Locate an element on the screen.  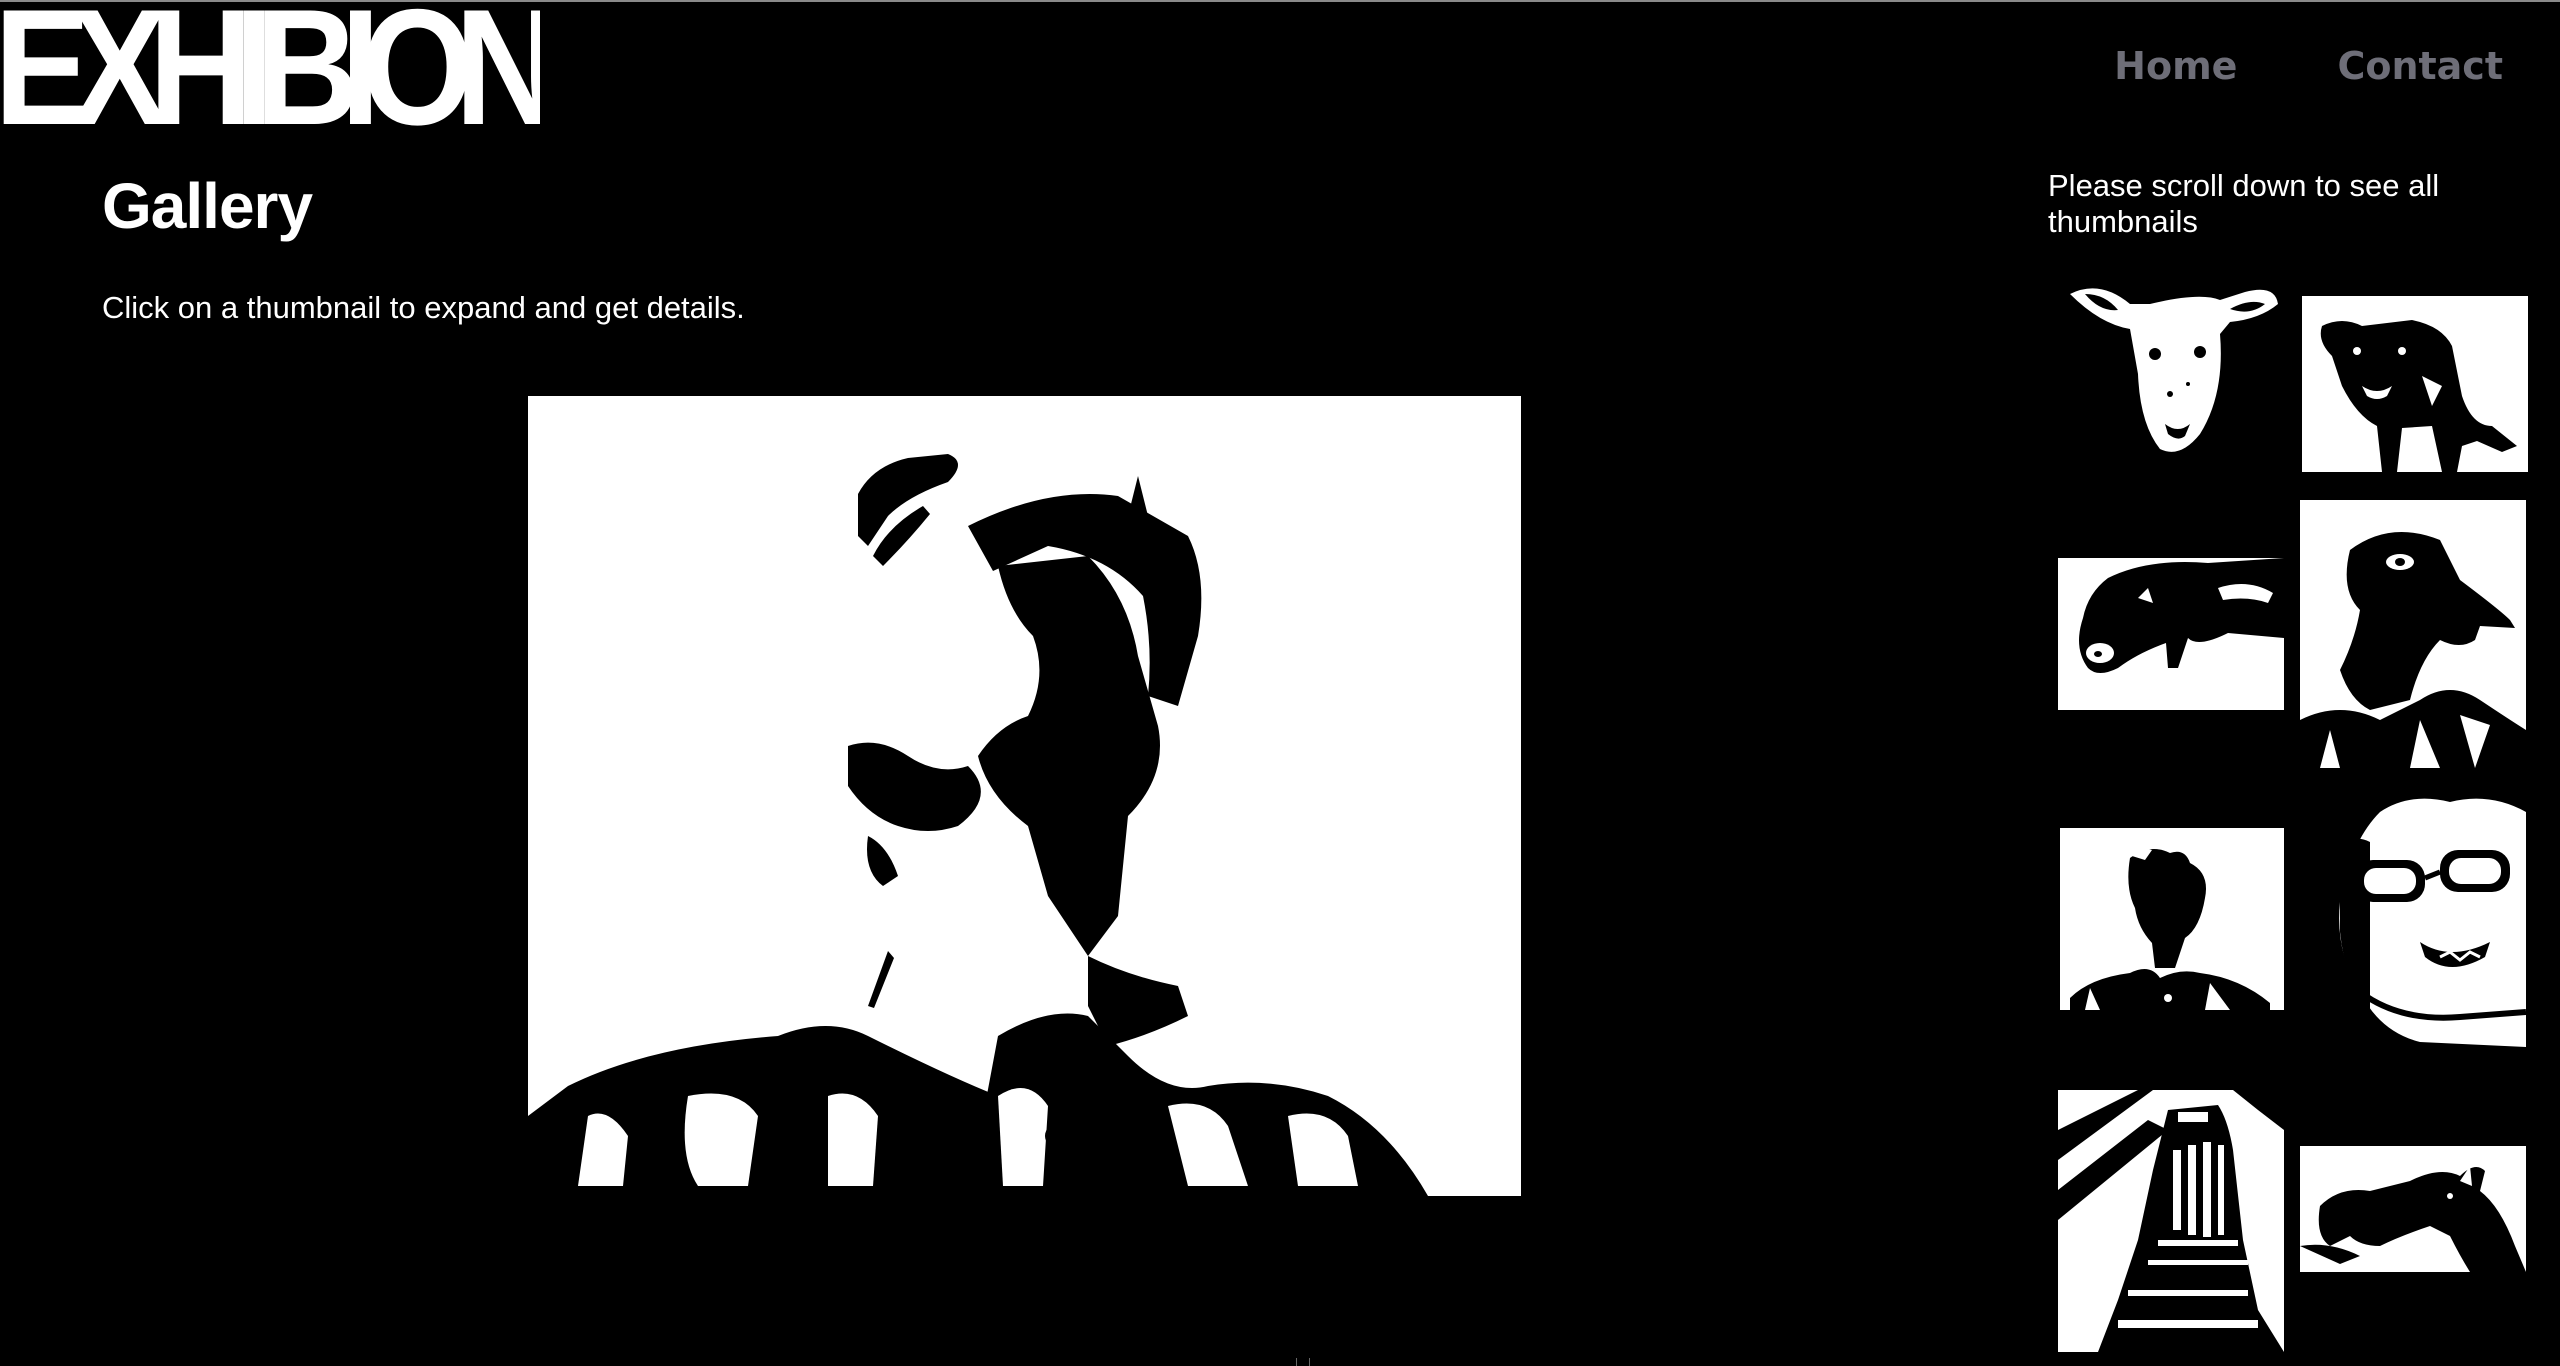
pig-image is located at coordinates (2171, 634).